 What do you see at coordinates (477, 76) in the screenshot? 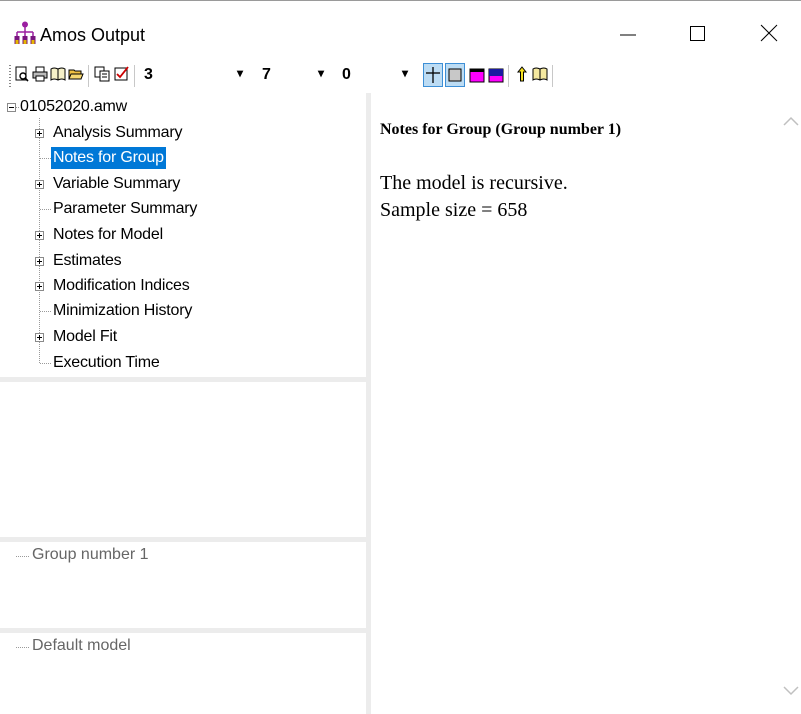
I see `magenta-table-icon` at bounding box center [477, 76].